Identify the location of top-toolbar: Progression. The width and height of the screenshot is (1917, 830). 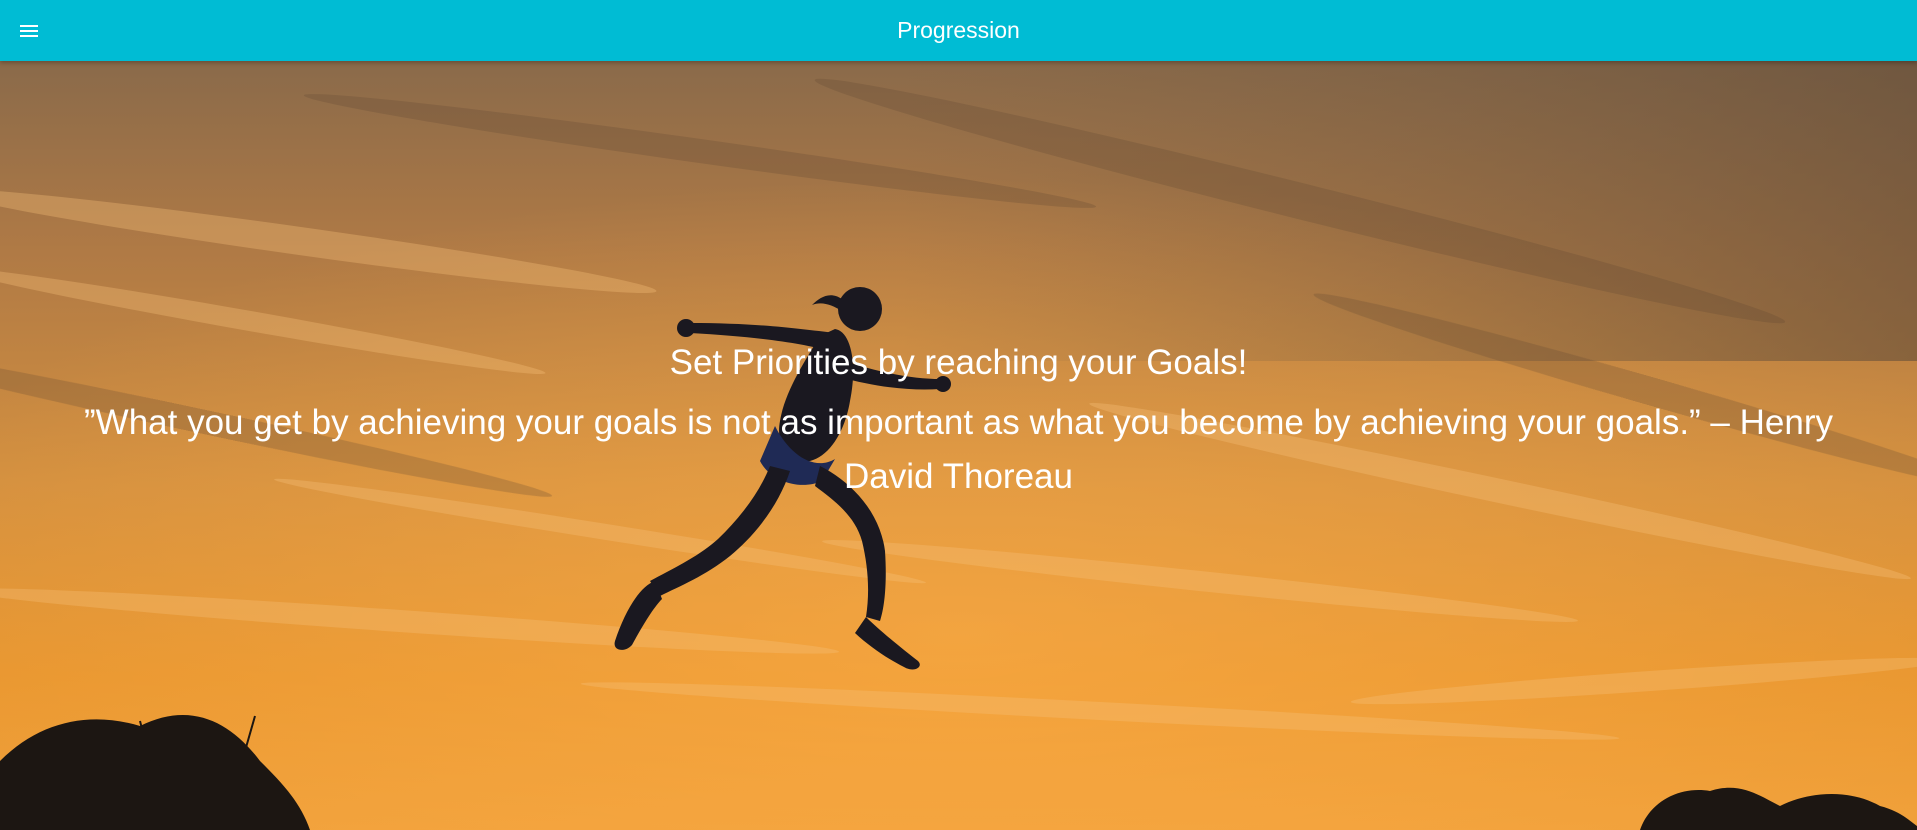
(958, 30).